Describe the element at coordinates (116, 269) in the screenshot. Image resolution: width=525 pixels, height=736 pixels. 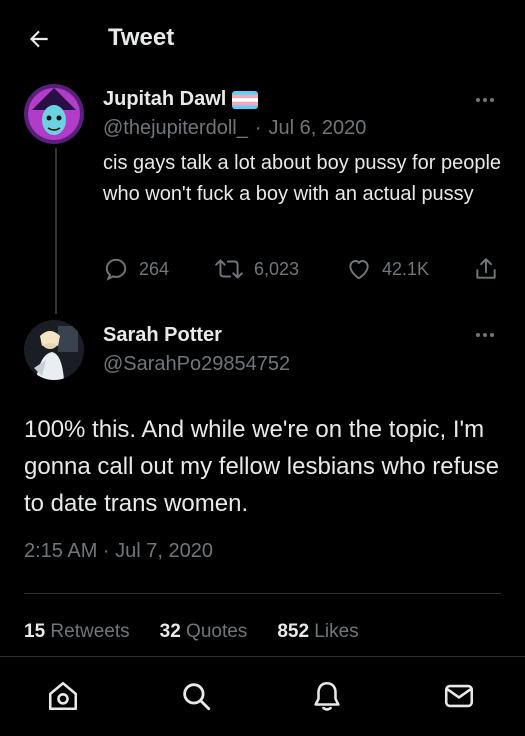
I see `reply-icon` at that location.